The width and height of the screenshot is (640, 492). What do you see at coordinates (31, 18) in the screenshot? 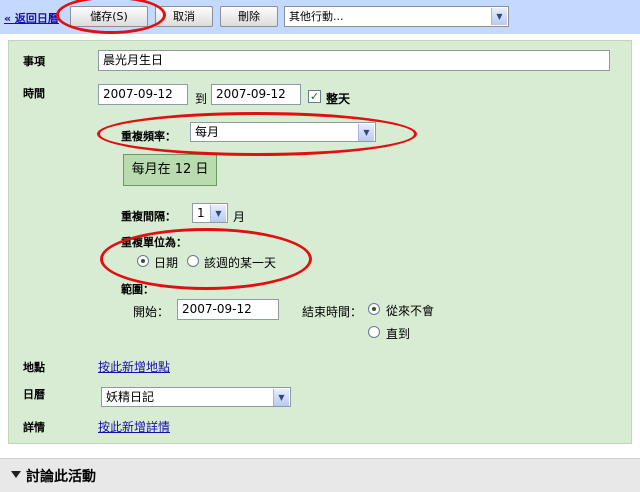
I see `back-to-calendar-link: « 返回日曆` at bounding box center [31, 18].